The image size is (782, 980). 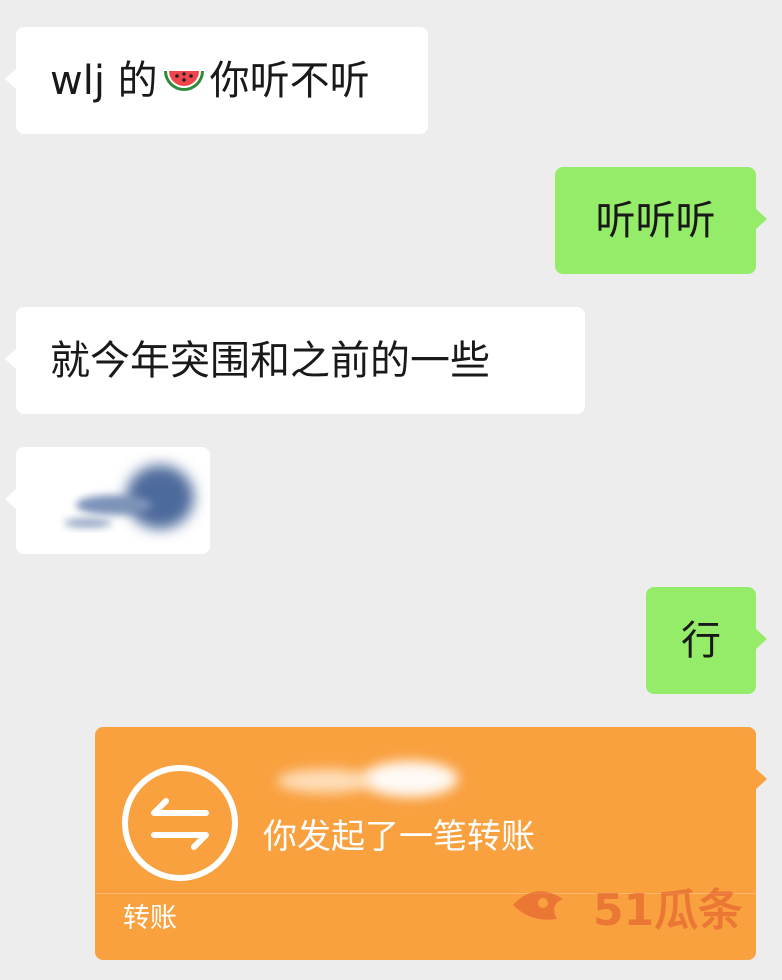 I want to click on message-text: 你听不听, so click(x=289, y=80).